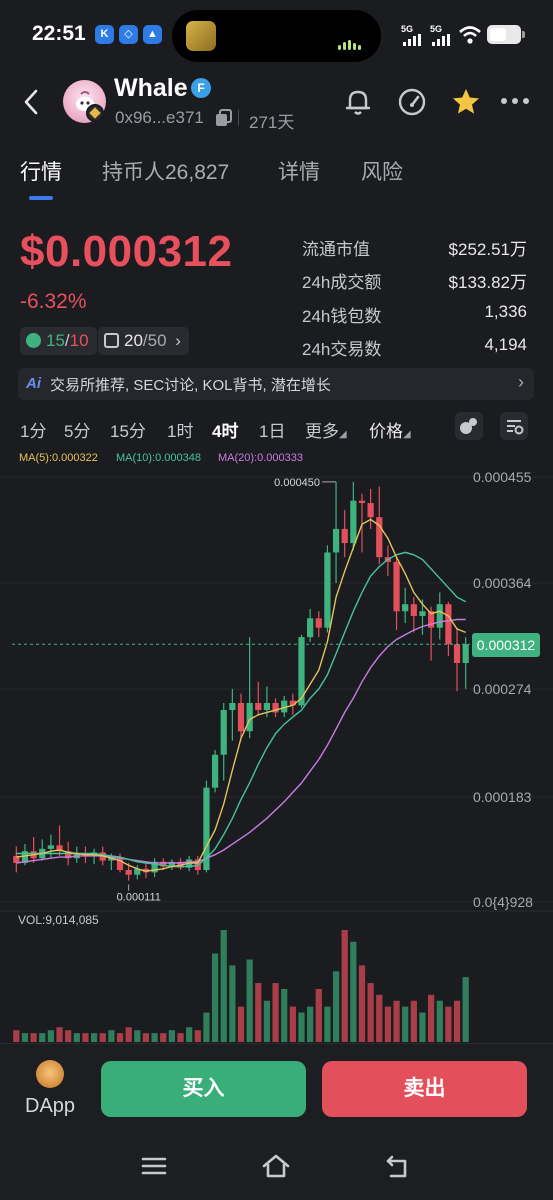 Image resolution: width=553 pixels, height=1200 pixels. What do you see at coordinates (326, 429) in the screenshot?
I see `interval-more-dropdown: 更多◢` at bounding box center [326, 429].